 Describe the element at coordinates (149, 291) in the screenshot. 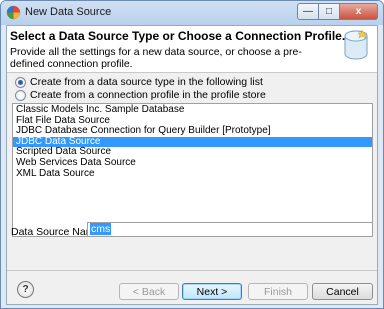

I see `back-button: < Back` at that location.